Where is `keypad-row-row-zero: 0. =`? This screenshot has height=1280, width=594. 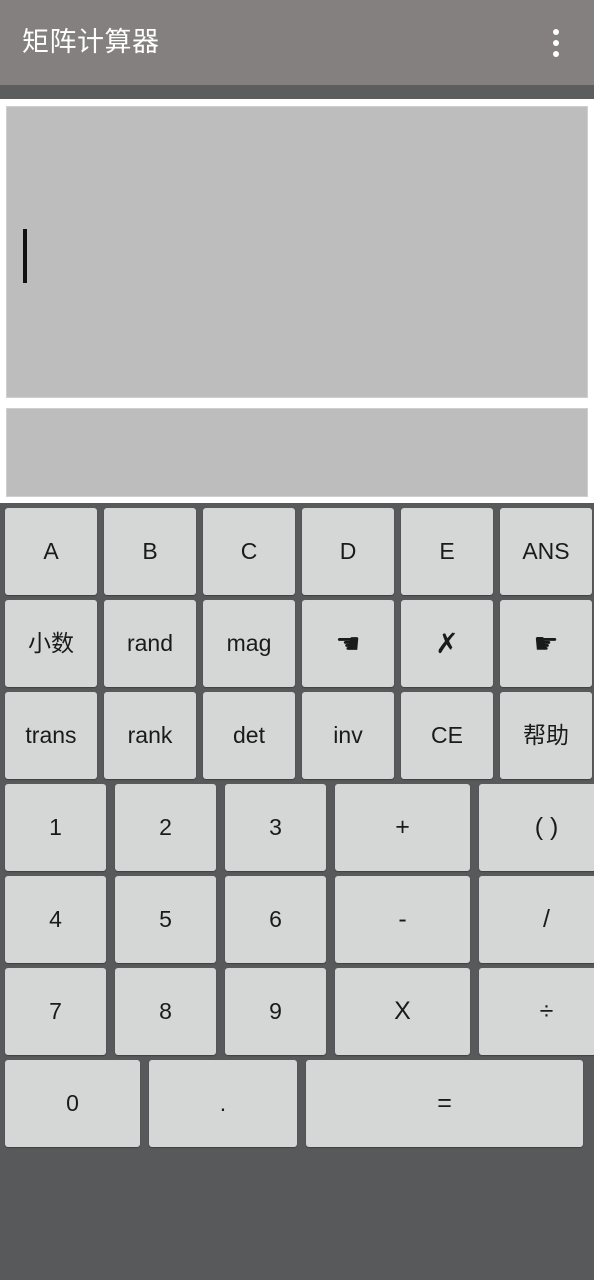 keypad-row-row-zero: 0. = is located at coordinates (297, 1103).